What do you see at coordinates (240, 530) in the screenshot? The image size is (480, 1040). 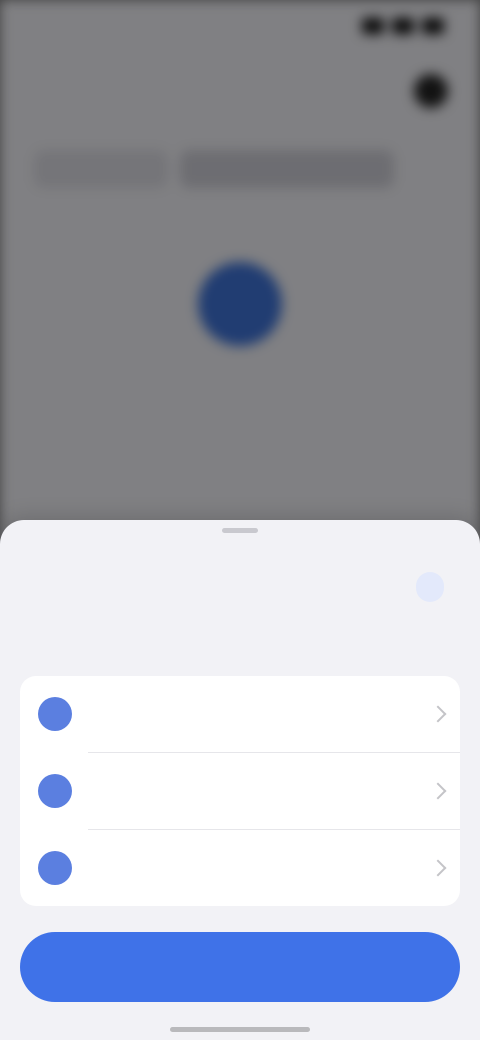 I see `sheet-grabber` at bounding box center [240, 530].